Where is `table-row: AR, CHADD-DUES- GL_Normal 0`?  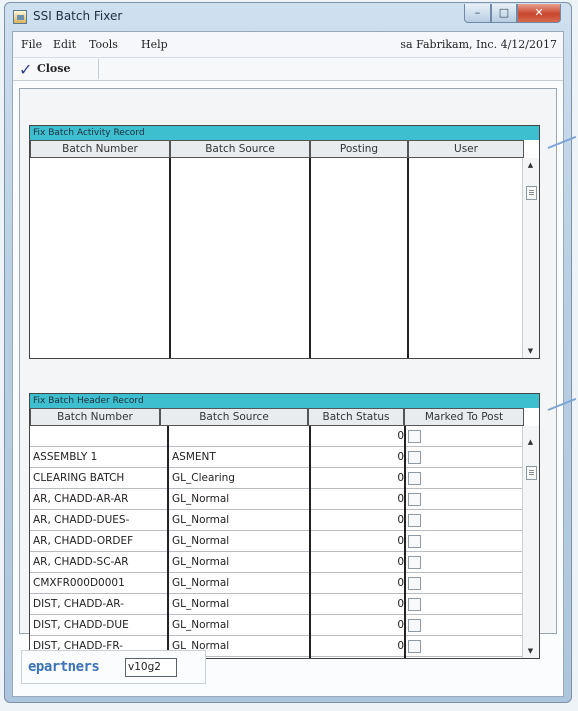 table-row: AR, CHADD-DUES- GL_Normal 0 is located at coordinates (277, 520).